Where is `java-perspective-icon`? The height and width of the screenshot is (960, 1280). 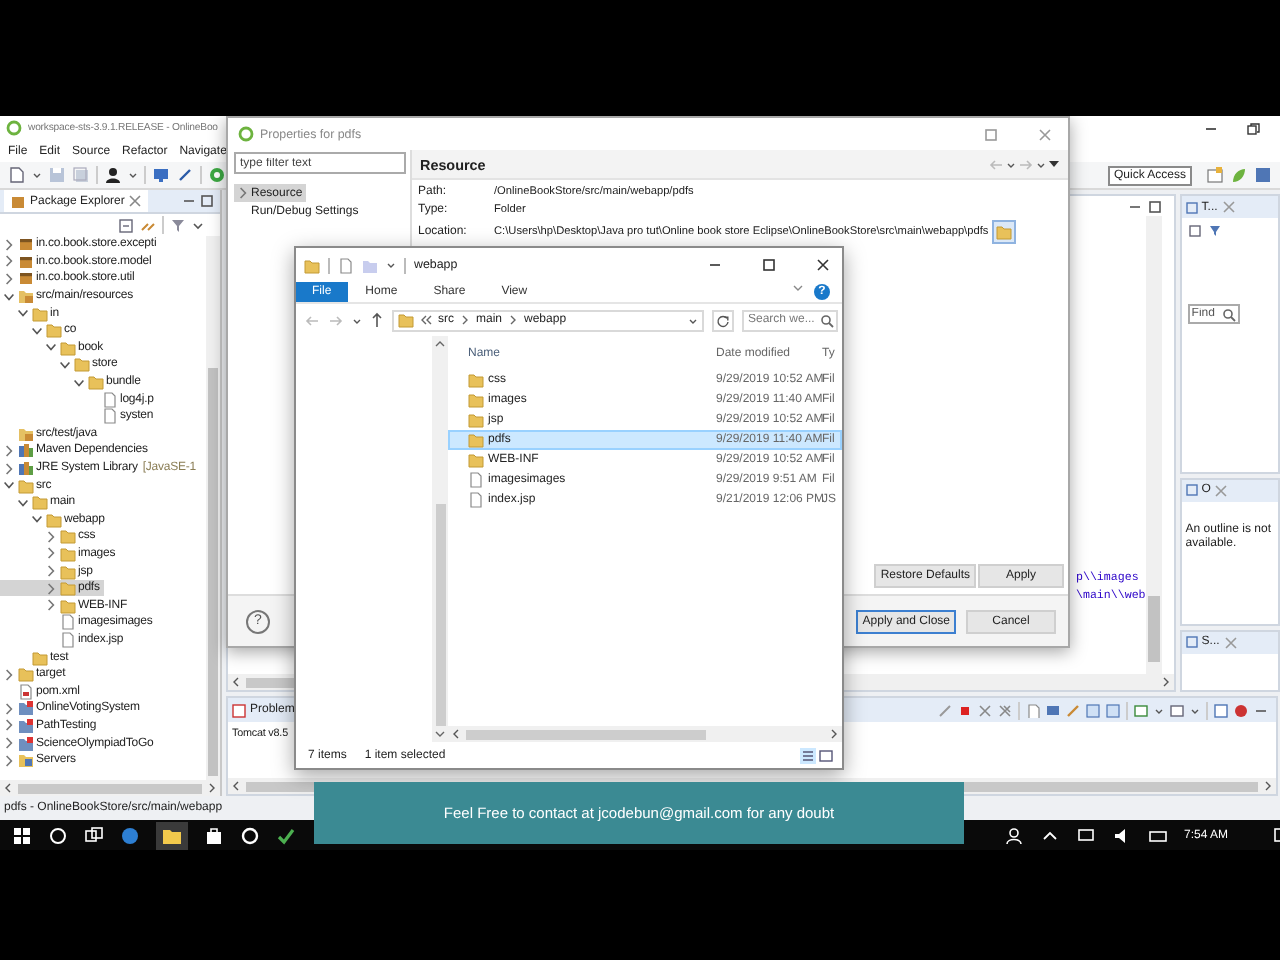
java-perspective-icon is located at coordinates (1263, 175).